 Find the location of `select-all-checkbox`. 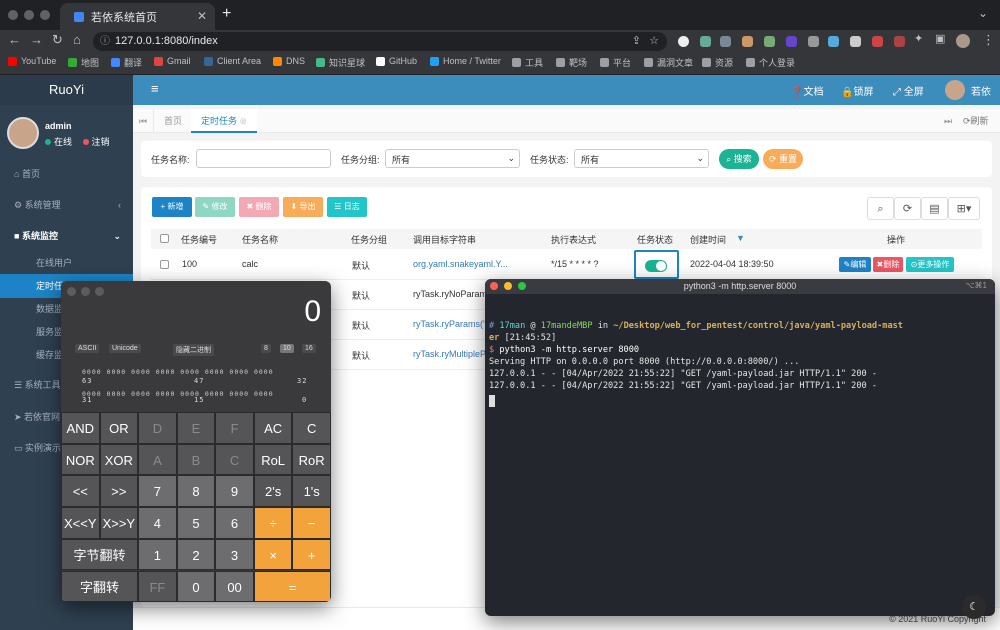

select-all-checkbox is located at coordinates (164, 238).